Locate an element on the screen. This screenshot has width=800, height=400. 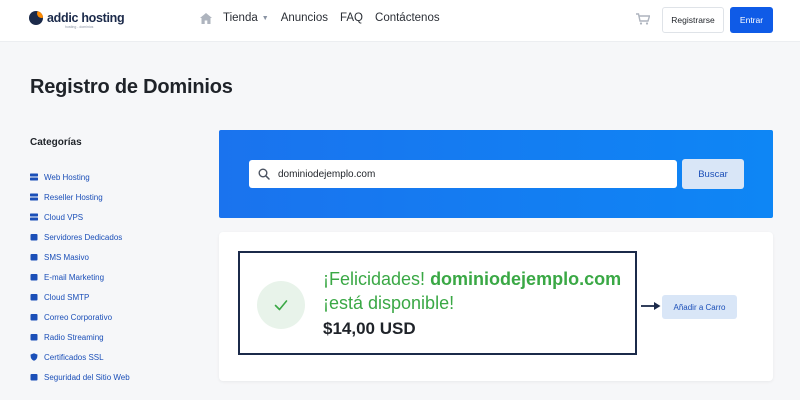
category-item-servidores-dedicados: Servidores Dedicados is located at coordinates (80, 237).